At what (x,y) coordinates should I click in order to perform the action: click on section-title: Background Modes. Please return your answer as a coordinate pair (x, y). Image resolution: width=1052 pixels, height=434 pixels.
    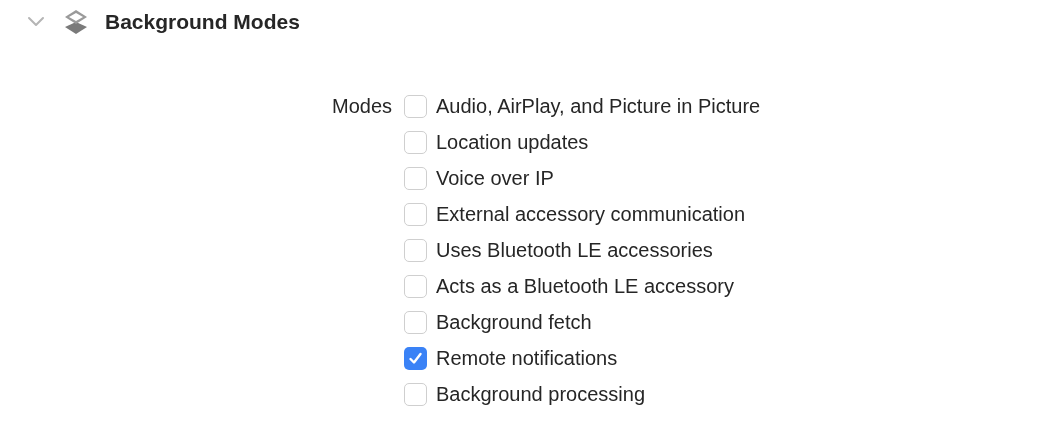
    Looking at the image, I should click on (202, 22).